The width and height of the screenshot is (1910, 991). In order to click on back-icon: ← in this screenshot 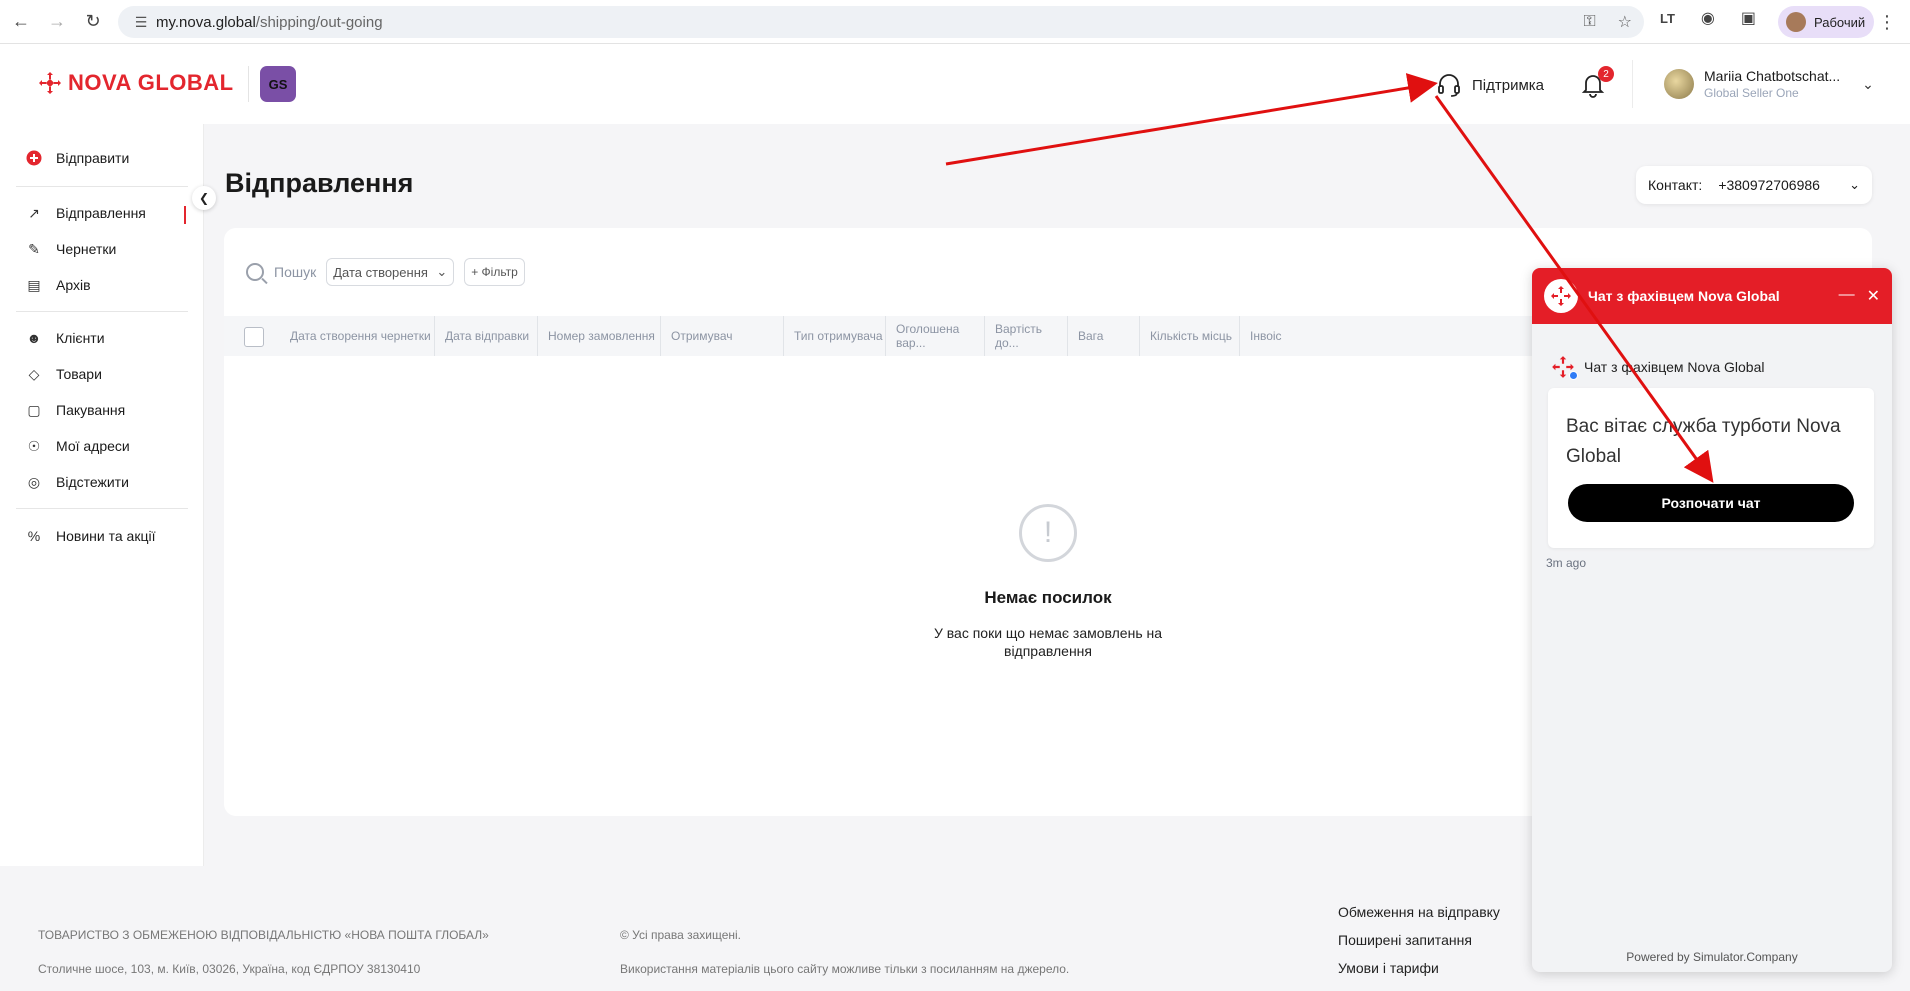, I will do `click(21, 22)`.